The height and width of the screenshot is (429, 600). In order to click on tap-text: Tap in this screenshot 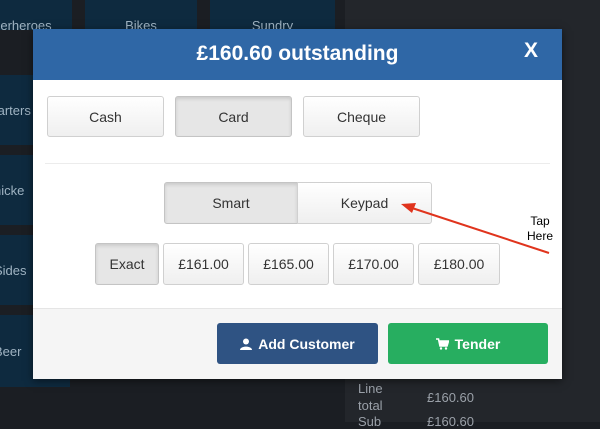, I will do `click(540, 221)`.